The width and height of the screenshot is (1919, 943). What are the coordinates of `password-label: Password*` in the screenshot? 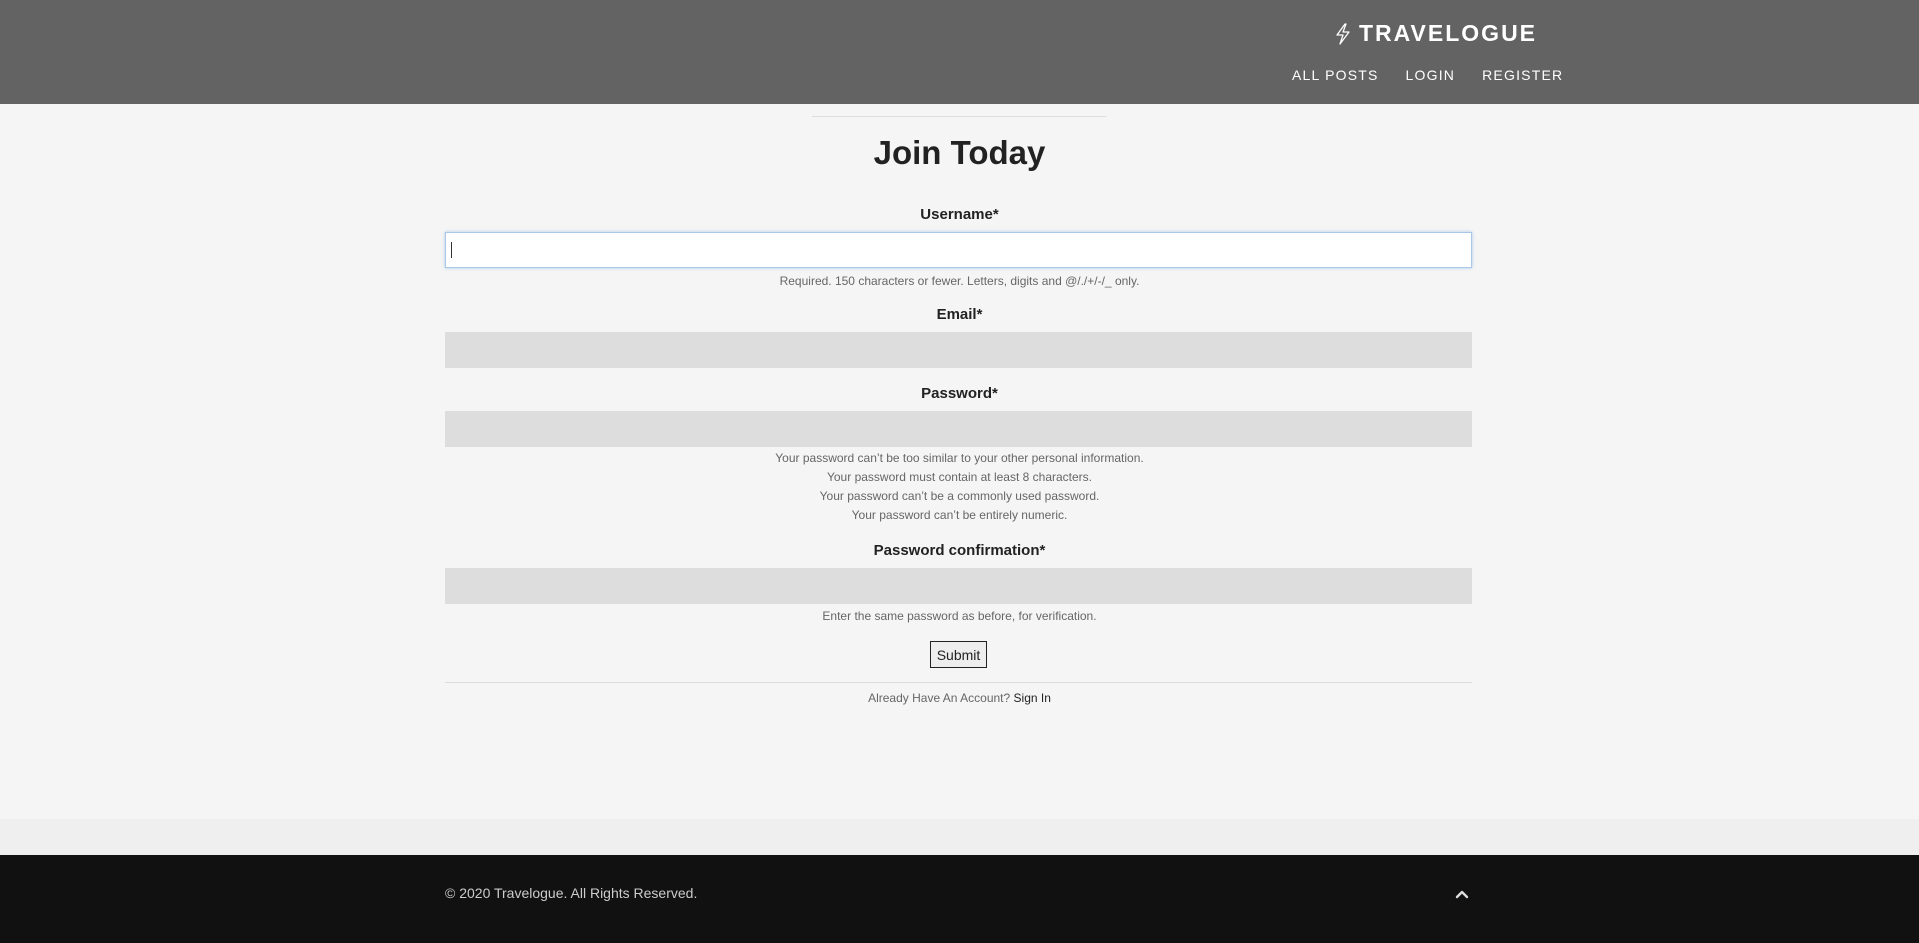 It's located at (959, 393).